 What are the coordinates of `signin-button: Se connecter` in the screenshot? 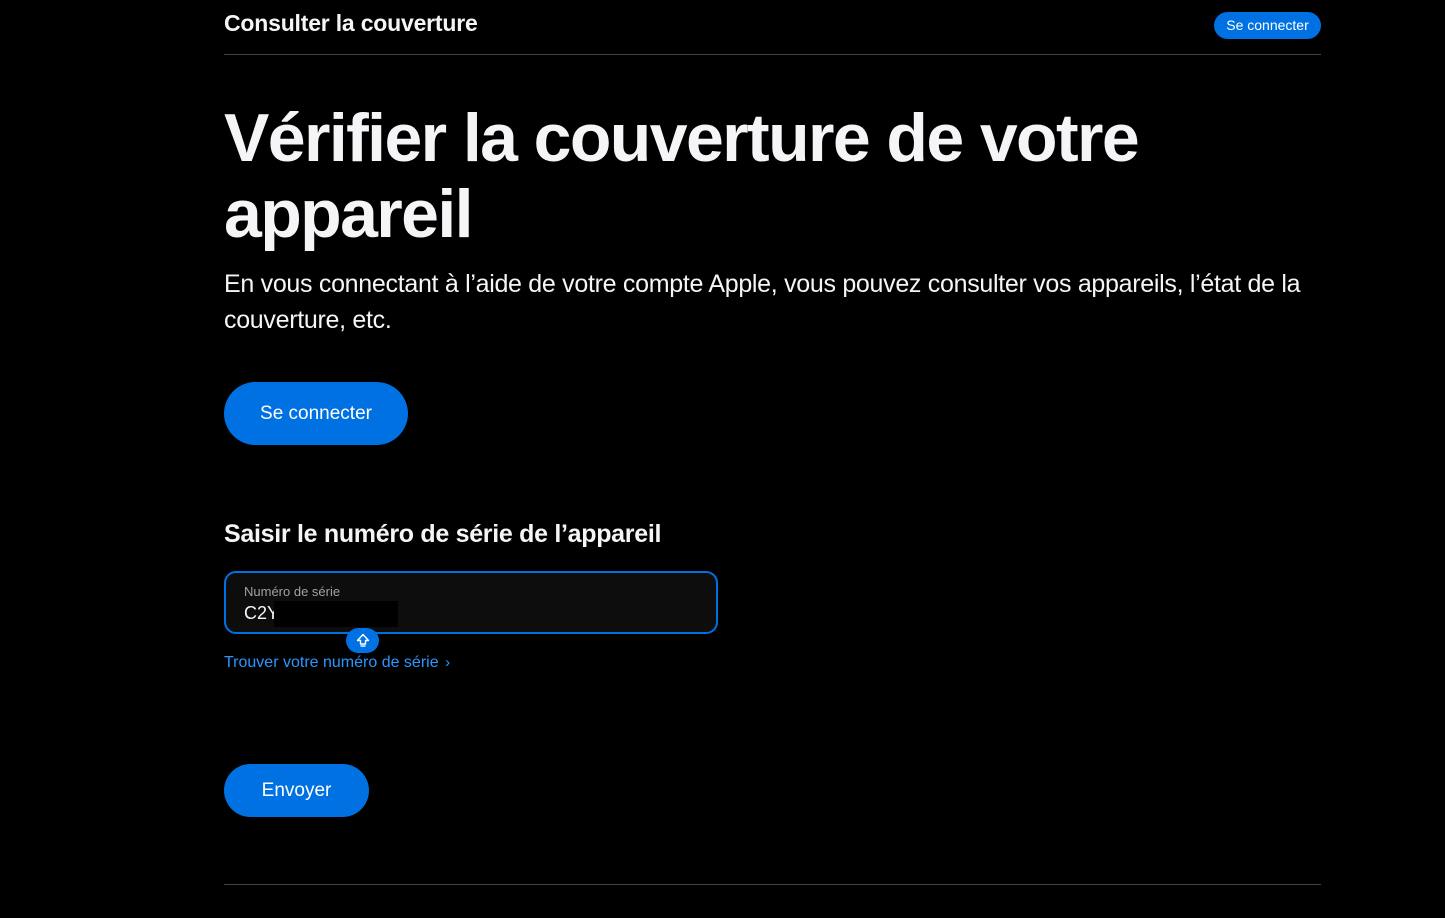 It's located at (316, 413).